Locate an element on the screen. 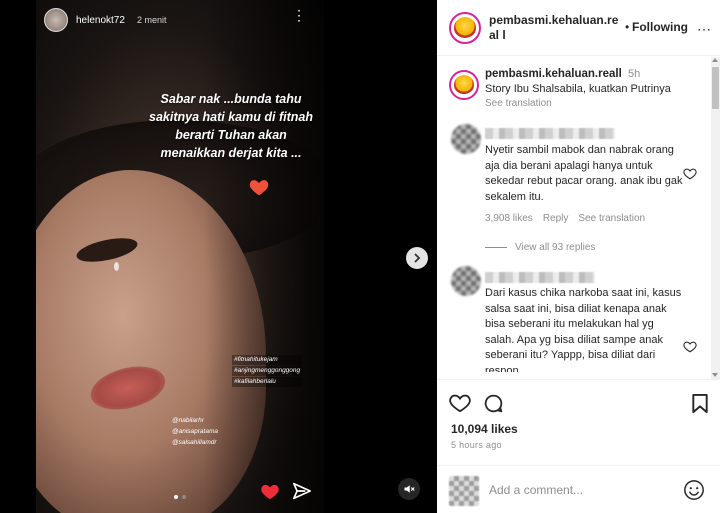 This screenshot has height=513, width=720. chevron-right-icon is located at coordinates (417, 258).